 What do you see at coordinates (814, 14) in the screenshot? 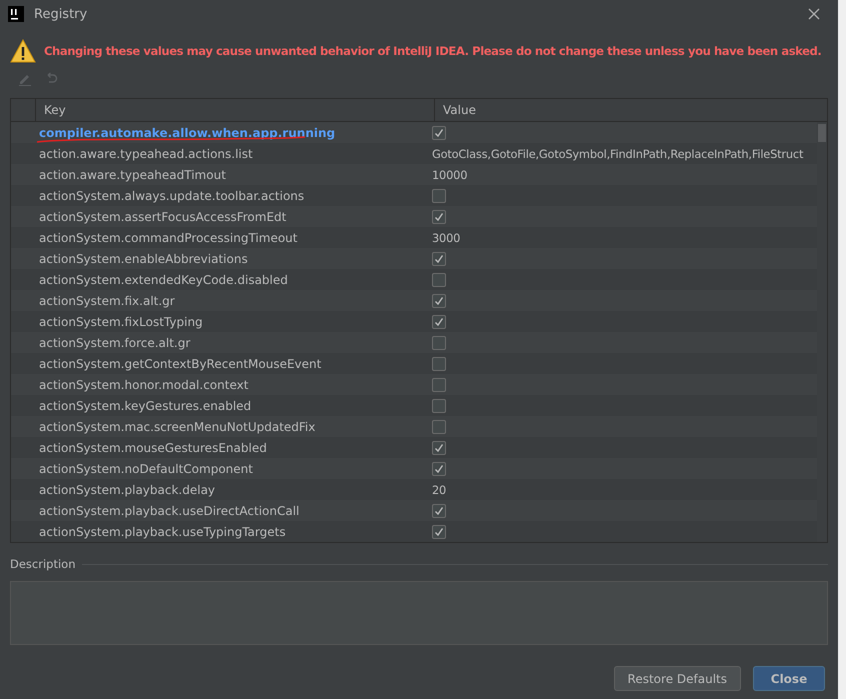
I see `close-icon` at bounding box center [814, 14].